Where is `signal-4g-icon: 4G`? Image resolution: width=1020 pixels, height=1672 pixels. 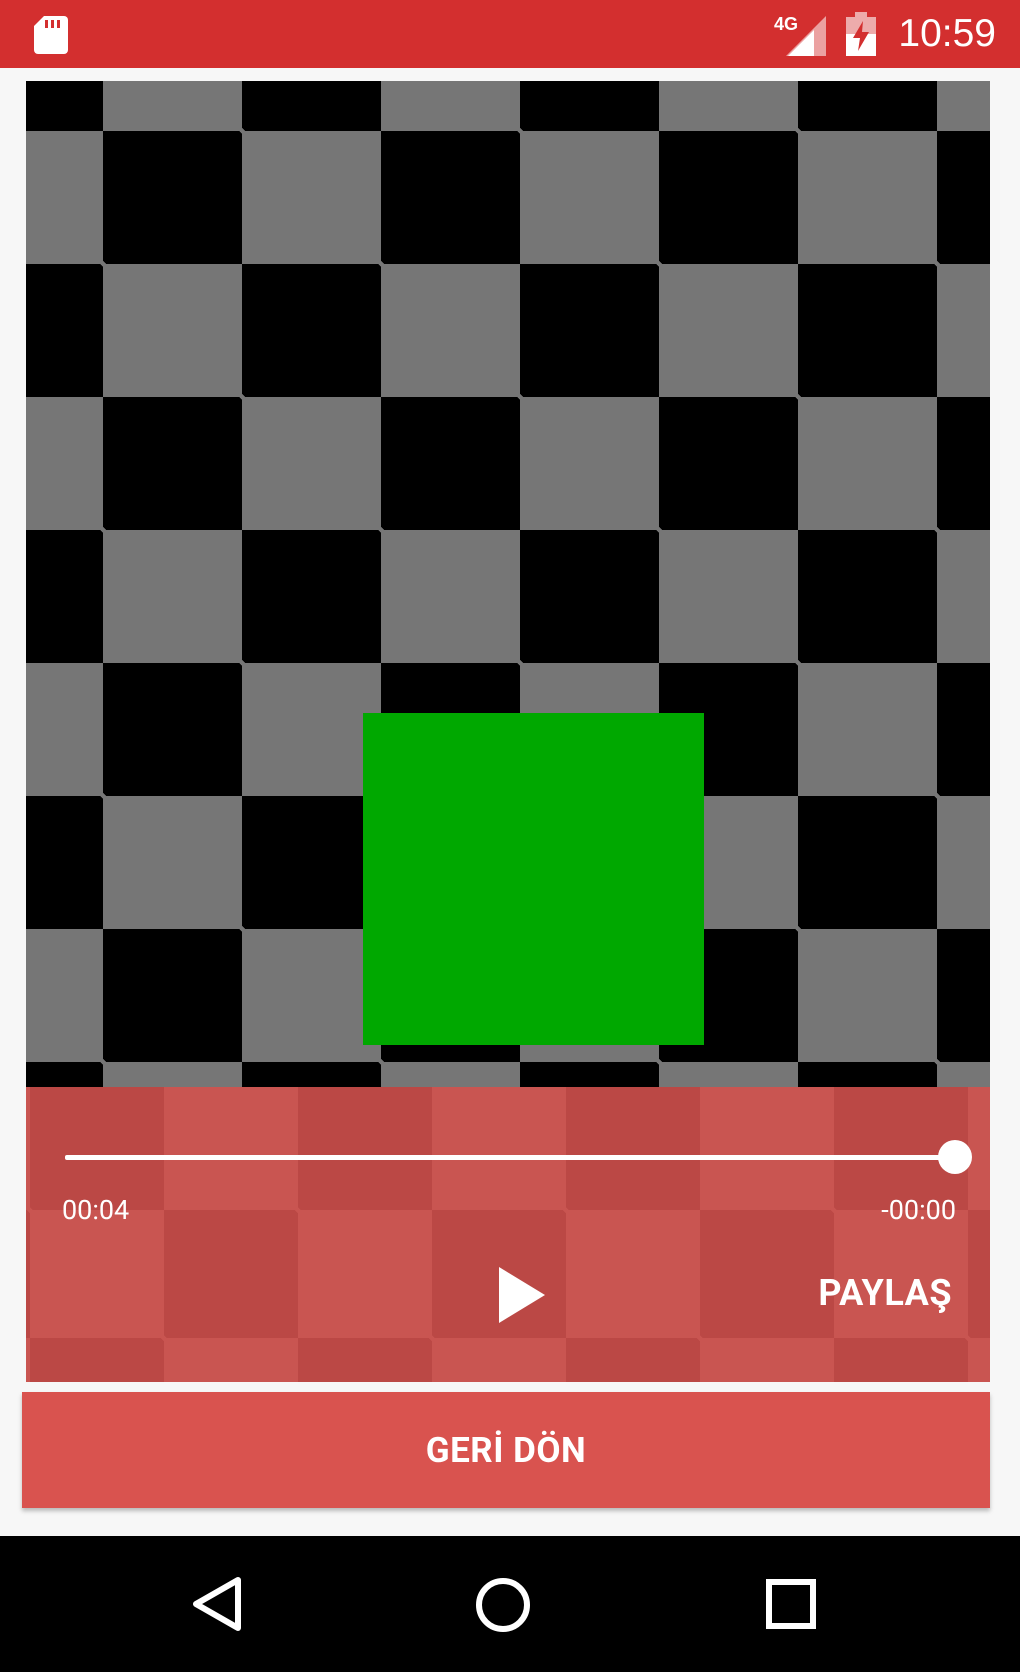
signal-4g-icon: 4G is located at coordinates (800, 35).